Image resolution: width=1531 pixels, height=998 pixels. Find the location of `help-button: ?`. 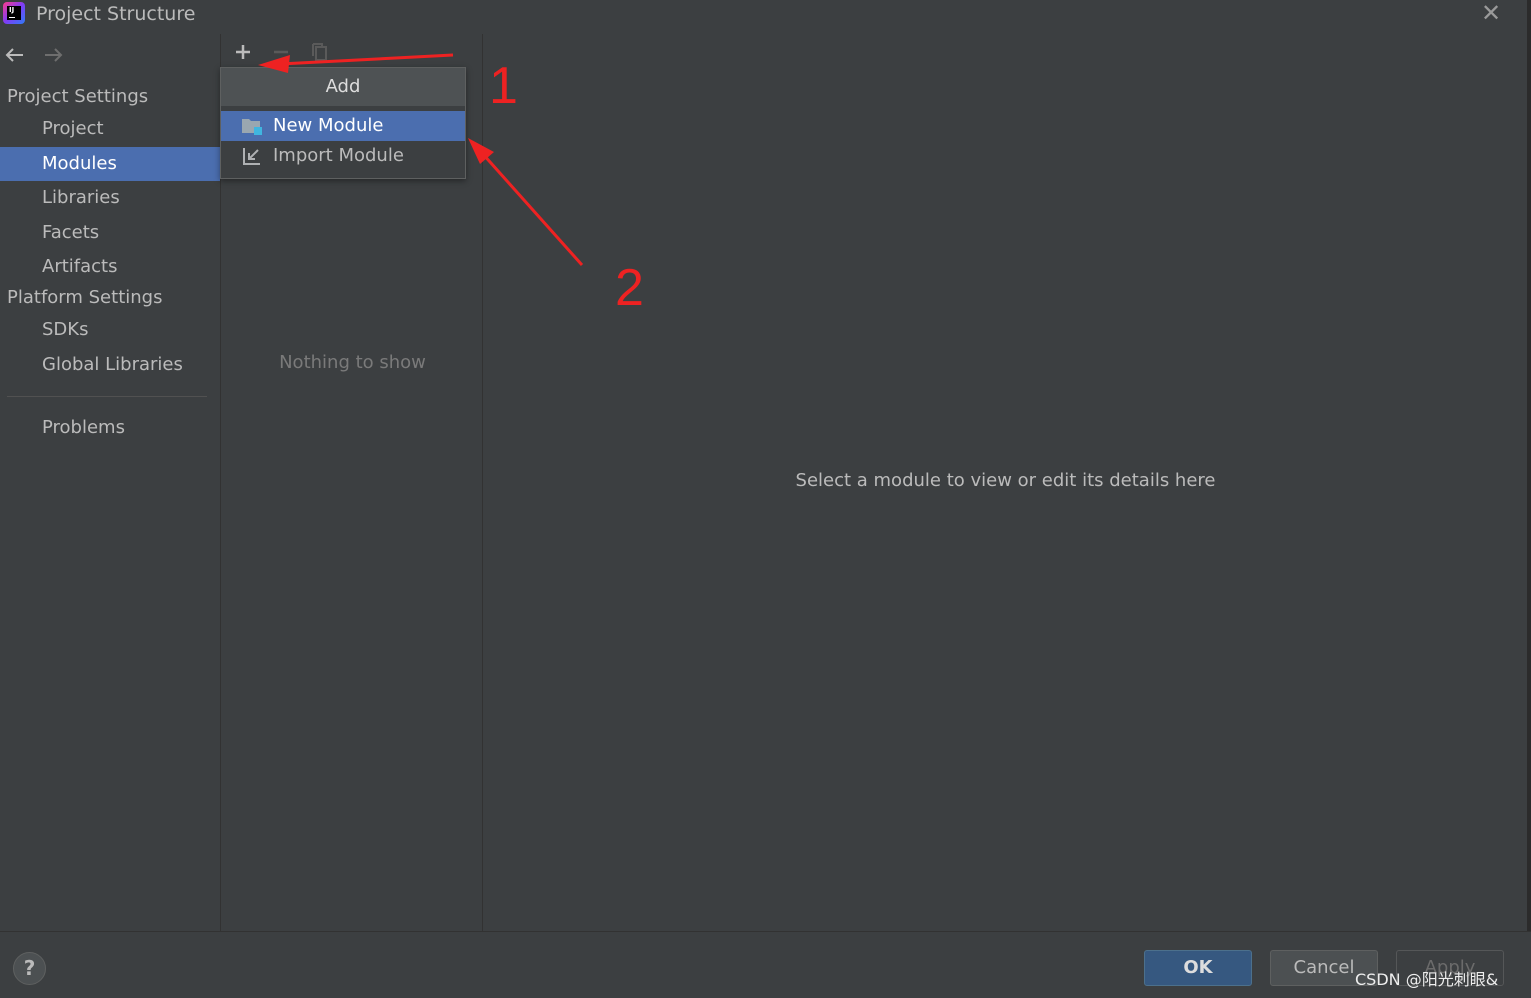

help-button: ? is located at coordinates (29, 968).